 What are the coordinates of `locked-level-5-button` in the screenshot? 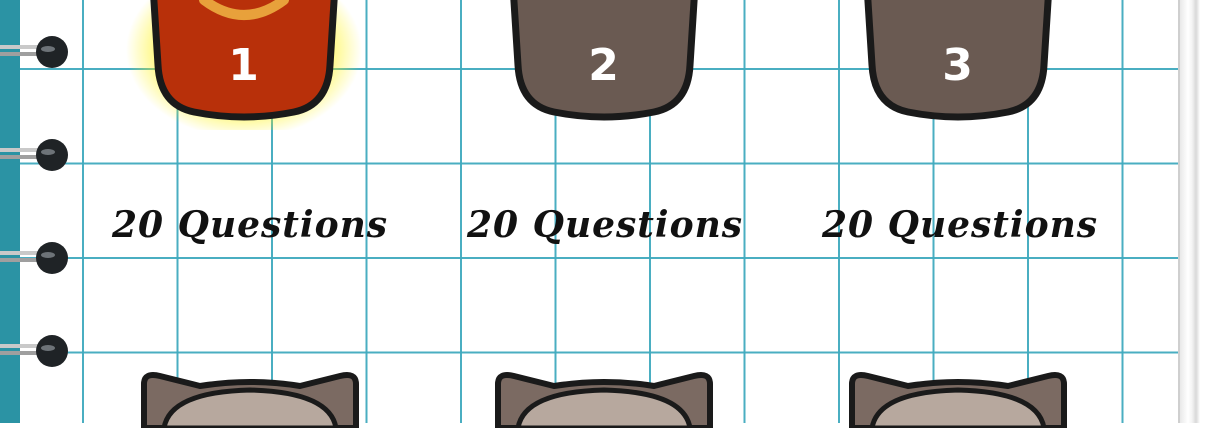 It's located at (604, 398).